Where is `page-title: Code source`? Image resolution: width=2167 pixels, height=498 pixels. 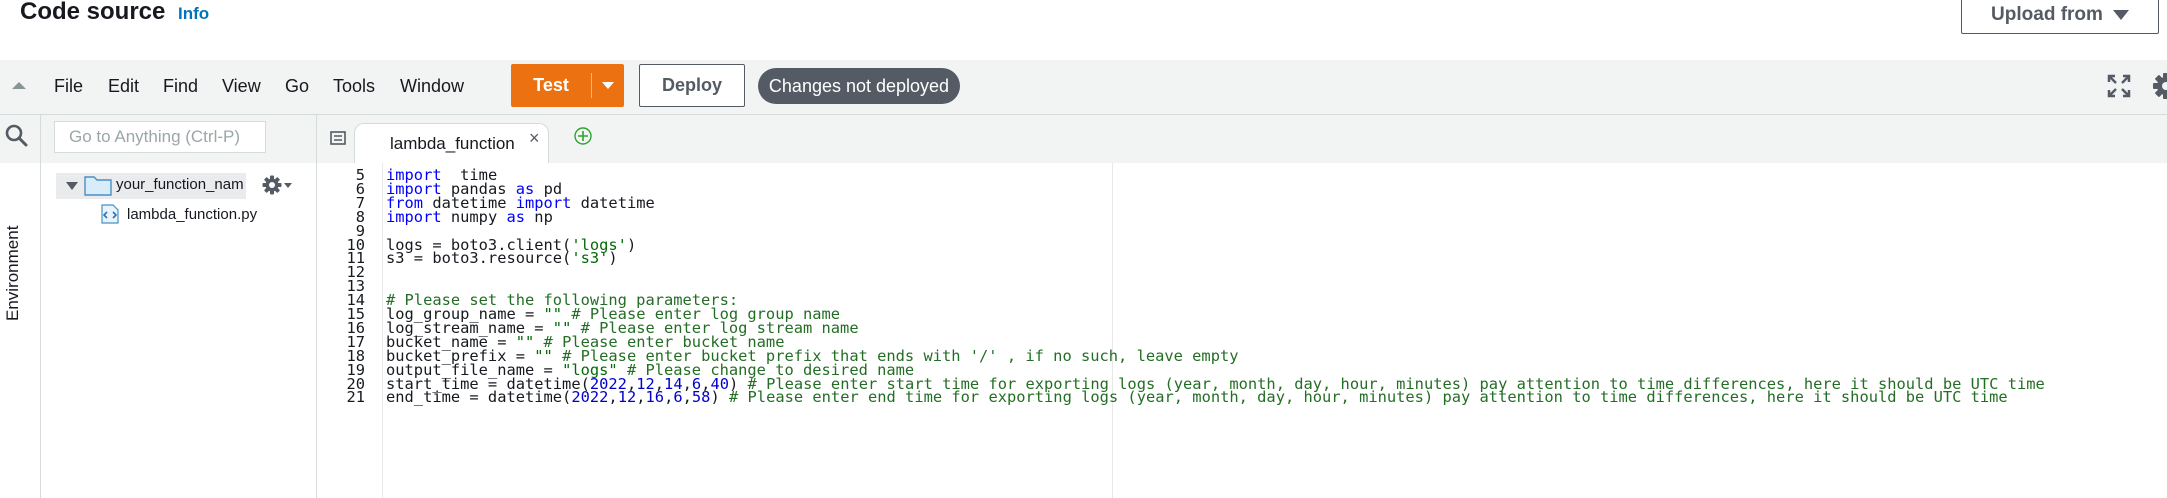
page-title: Code source is located at coordinates (93, 12).